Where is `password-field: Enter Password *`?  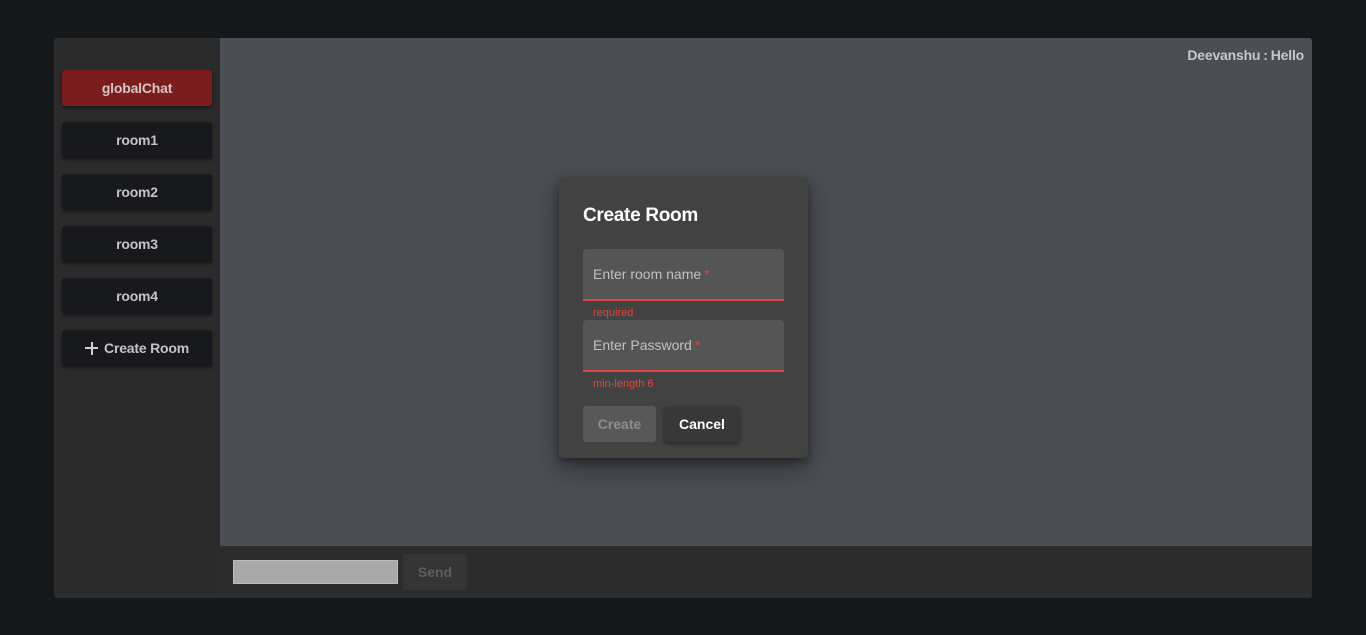
password-field: Enter Password * is located at coordinates (683, 346).